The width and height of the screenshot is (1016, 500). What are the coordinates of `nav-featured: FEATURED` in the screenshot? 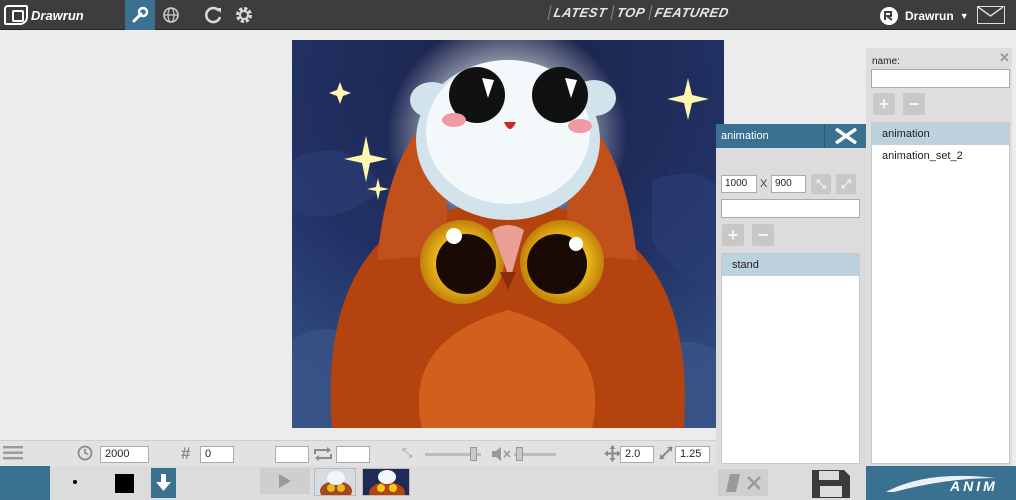 It's located at (690, 12).